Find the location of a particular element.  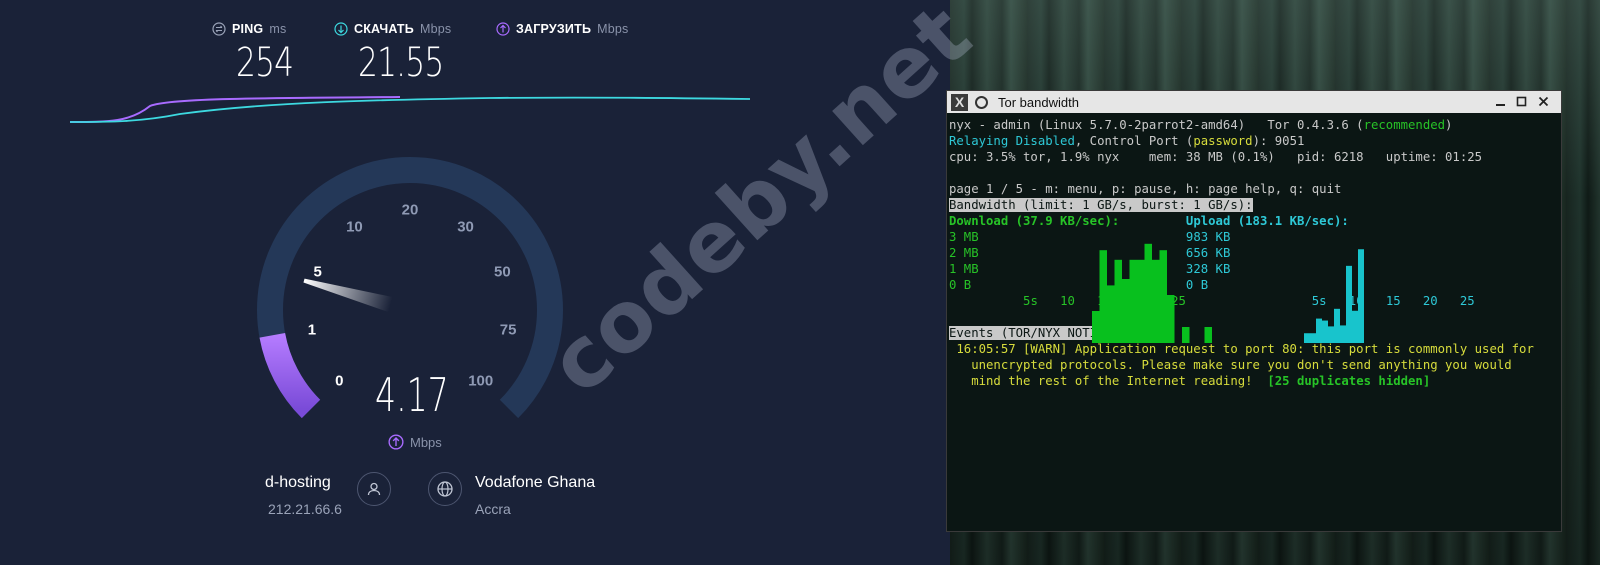

download-label: СКАЧАТЬ is located at coordinates (384, 29).